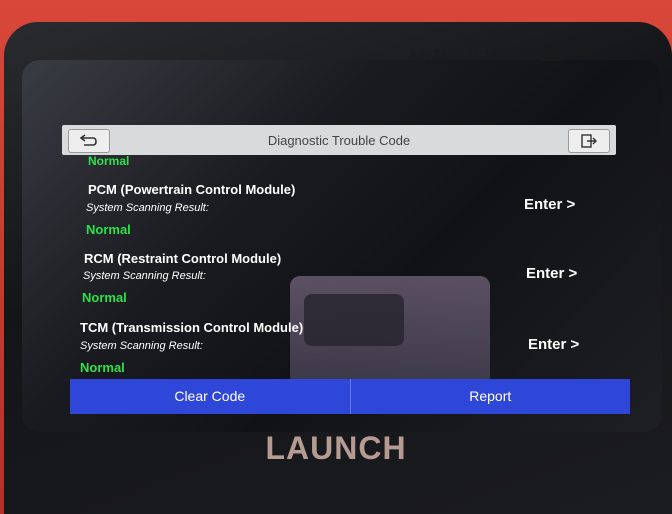  What do you see at coordinates (192, 189) in the screenshot?
I see `module-name: PCM (Powertrain Control Module)` at bounding box center [192, 189].